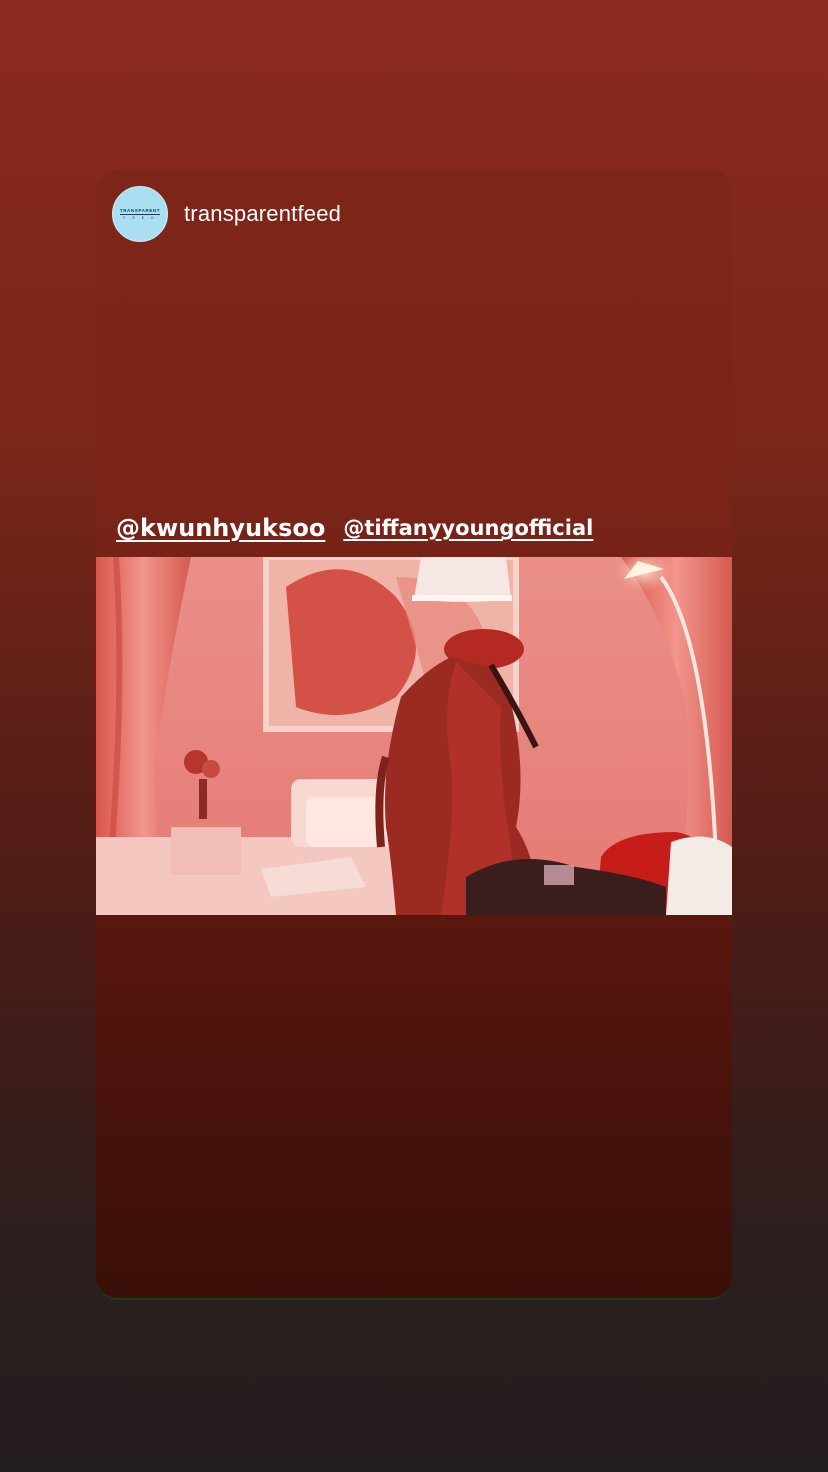  Describe the element at coordinates (140, 210) in the screenshot. I see `avatar-brand-text: TRANSPARENT` at that location.